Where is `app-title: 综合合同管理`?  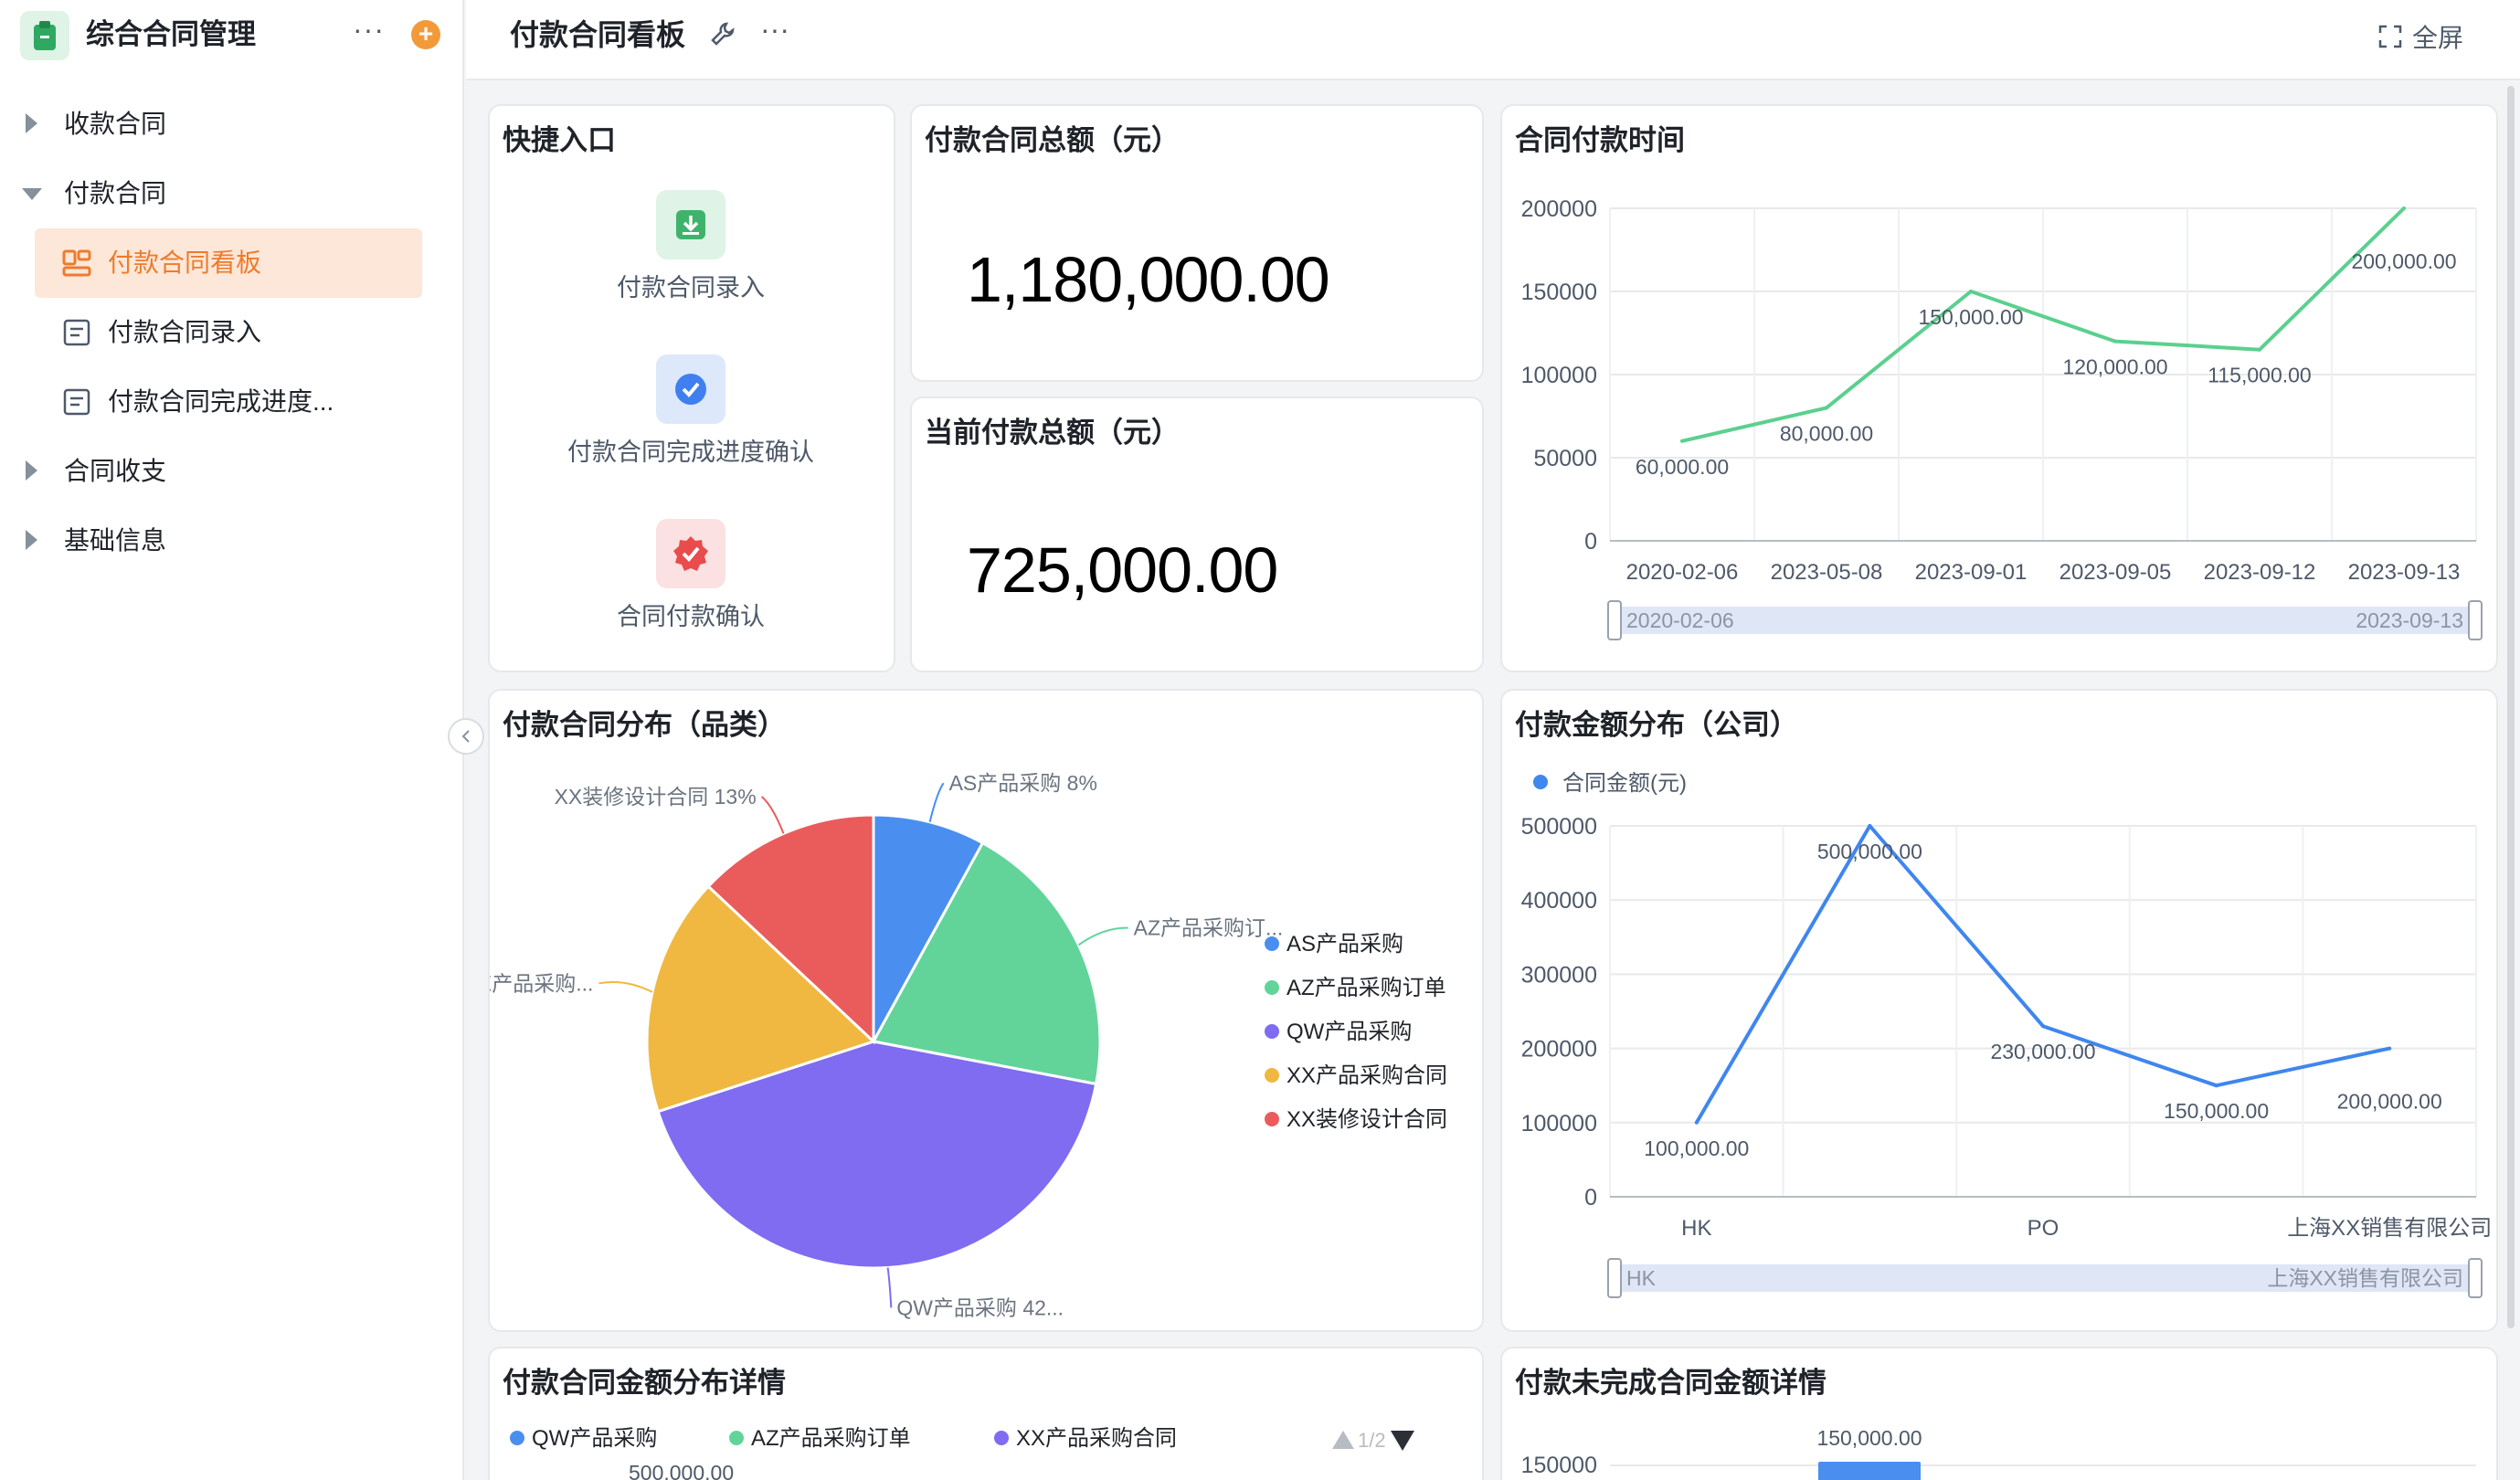 app-title: 综合合同管理 is located at coordinates (171, 34).